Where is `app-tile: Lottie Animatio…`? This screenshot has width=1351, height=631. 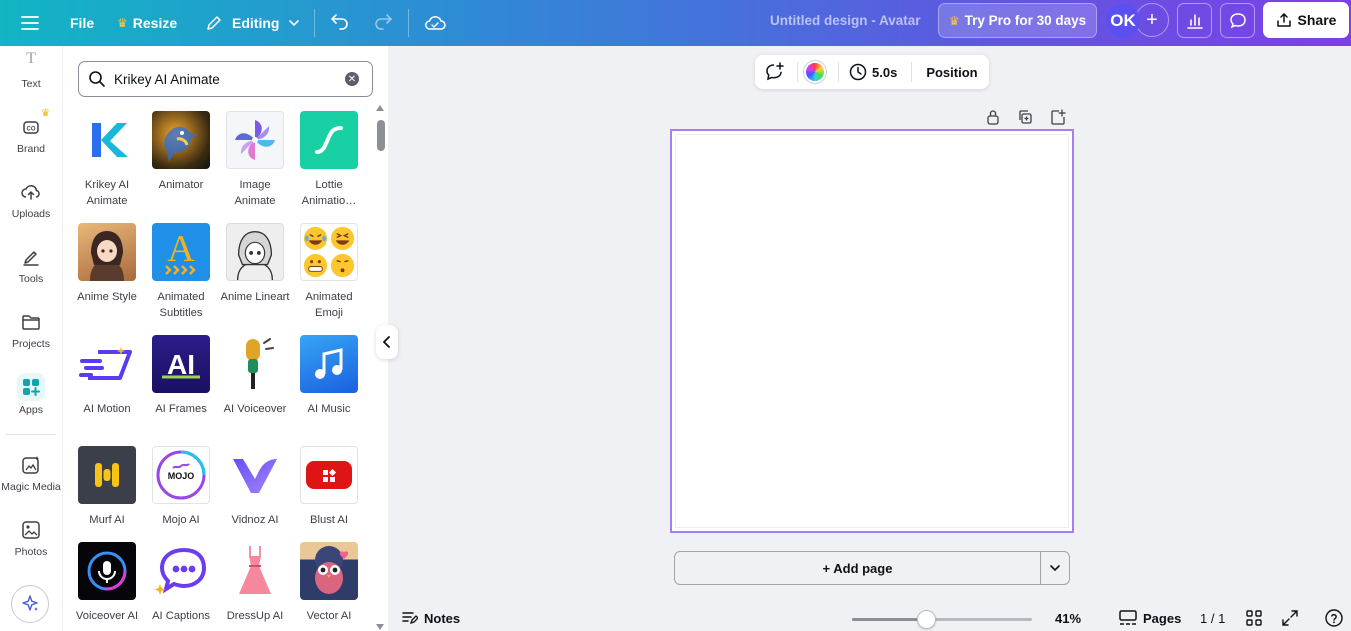
app-tile: Lottie Animatio… is located at coordinates (329, 160).